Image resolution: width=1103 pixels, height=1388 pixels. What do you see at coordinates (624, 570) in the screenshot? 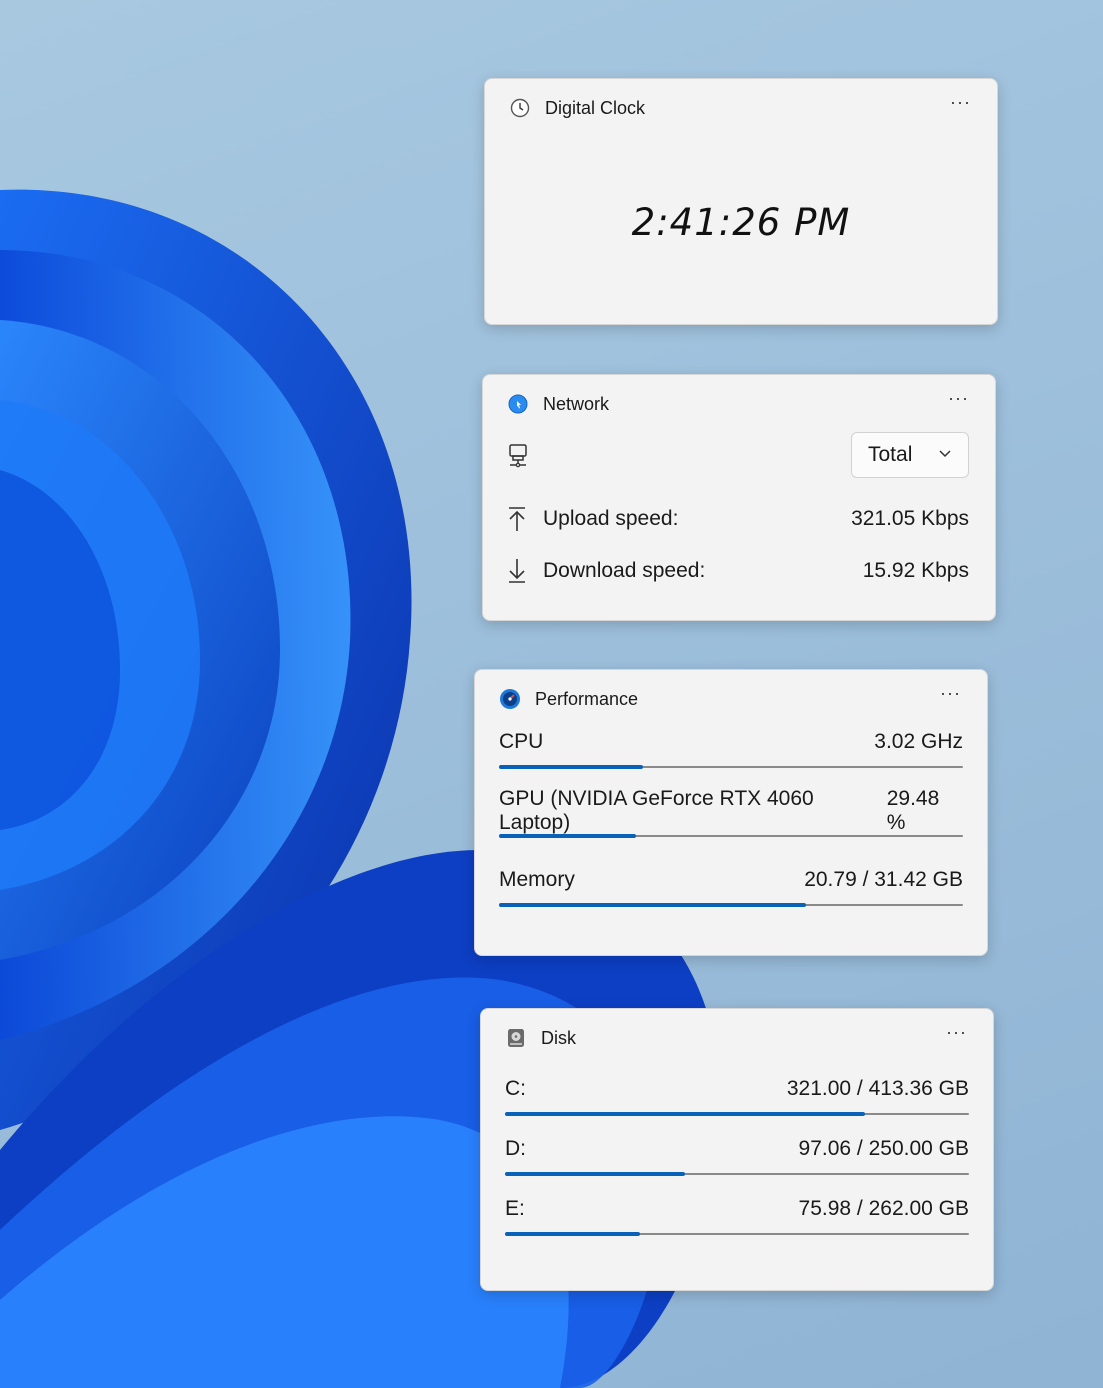
I see `download-speed-label: Download speed:` at bounding box center [624, 570].